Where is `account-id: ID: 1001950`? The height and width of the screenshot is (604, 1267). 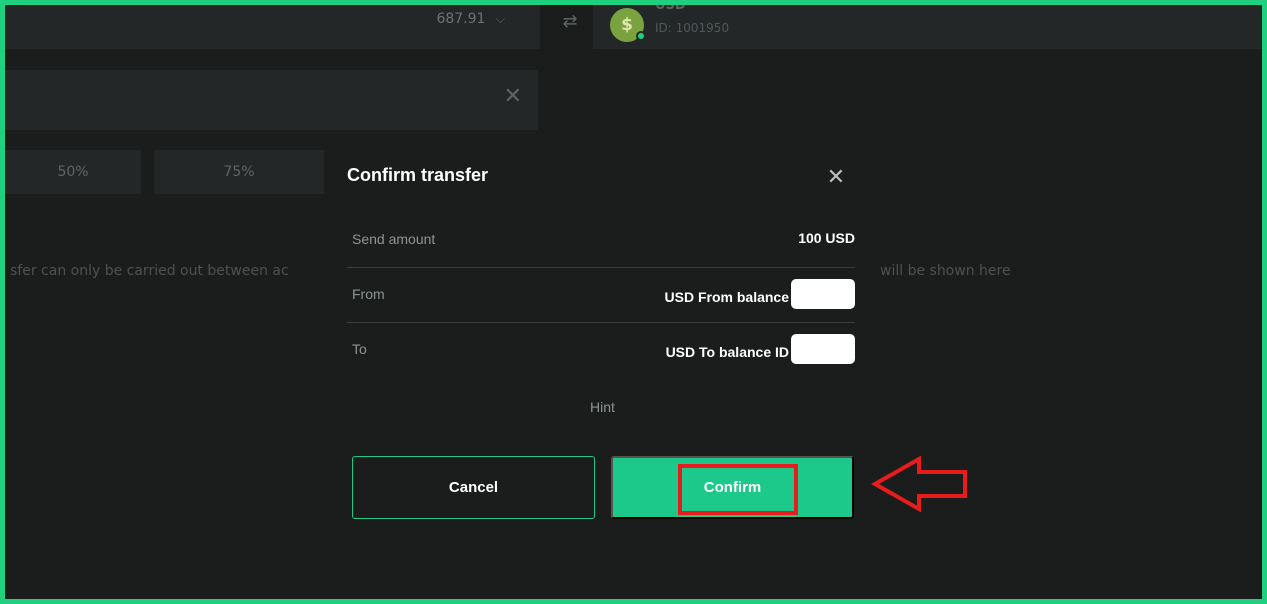 account-id: ID: 1001950 is located at coordinates (692, 28).